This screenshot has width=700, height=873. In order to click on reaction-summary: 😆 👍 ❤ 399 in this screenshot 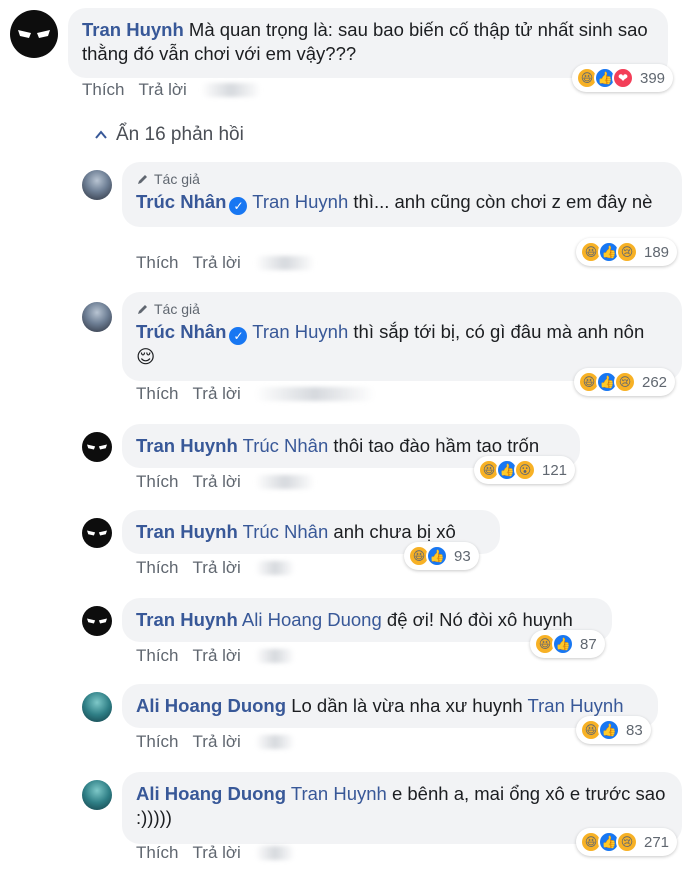, I will do `click(623, 78)`.